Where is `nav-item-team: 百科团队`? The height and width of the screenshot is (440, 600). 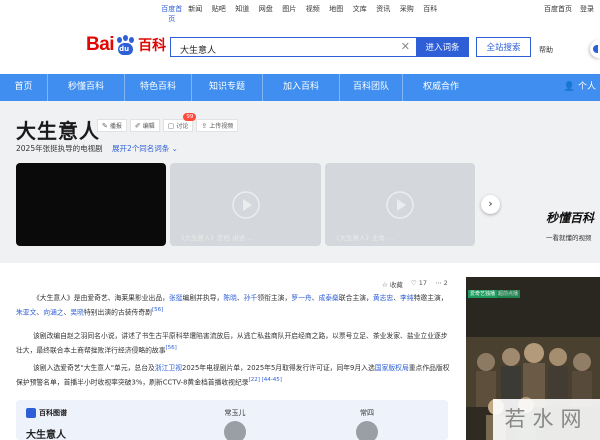 nav-item-team: 百科团队 is located at coordinates (371, 87).